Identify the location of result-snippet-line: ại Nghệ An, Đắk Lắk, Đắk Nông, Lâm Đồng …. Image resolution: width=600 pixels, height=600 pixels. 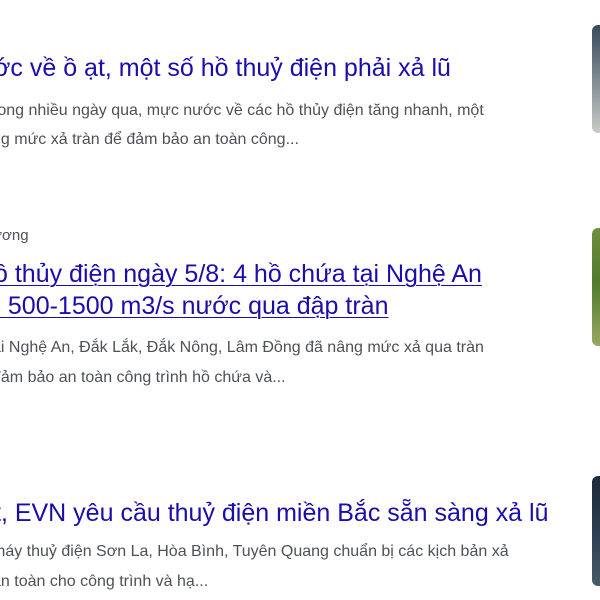
(242, 347).